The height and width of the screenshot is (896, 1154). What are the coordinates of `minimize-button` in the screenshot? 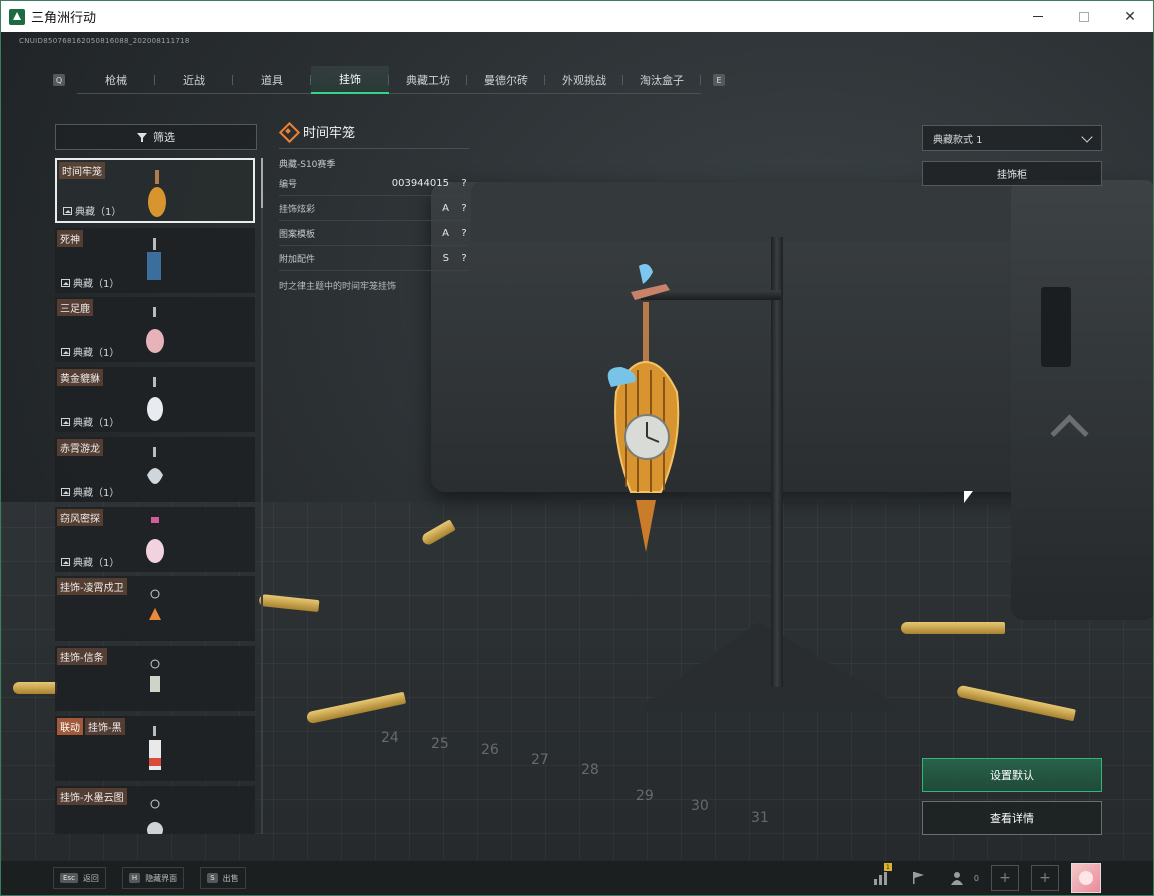 It's located at (1038, 16).